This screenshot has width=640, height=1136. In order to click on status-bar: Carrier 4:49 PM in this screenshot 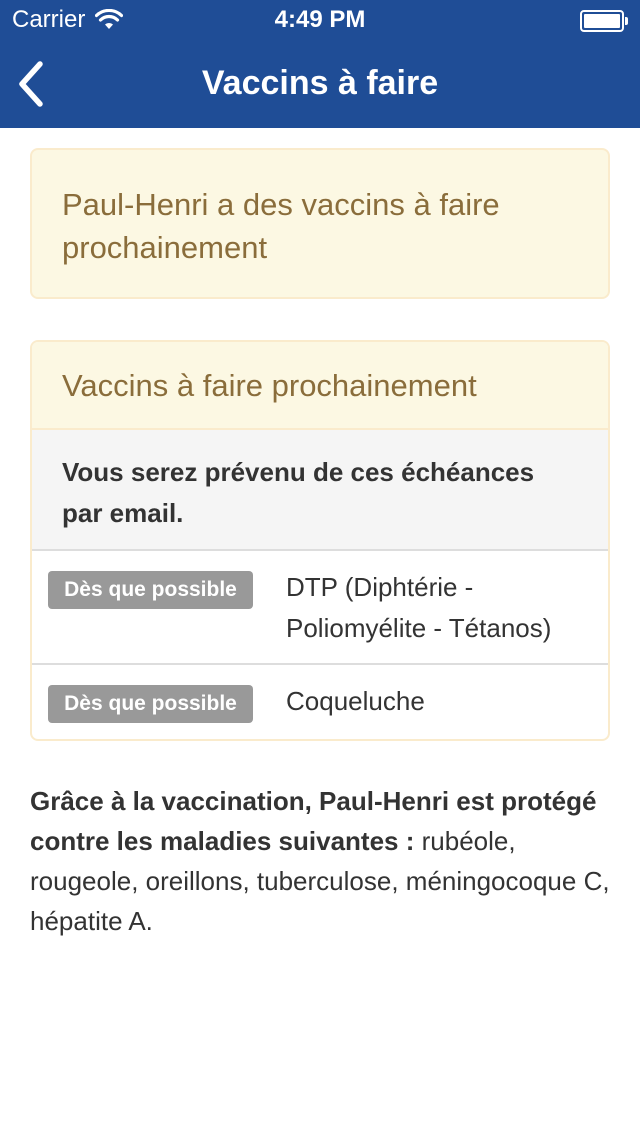, I will do `click(320, 20)`.